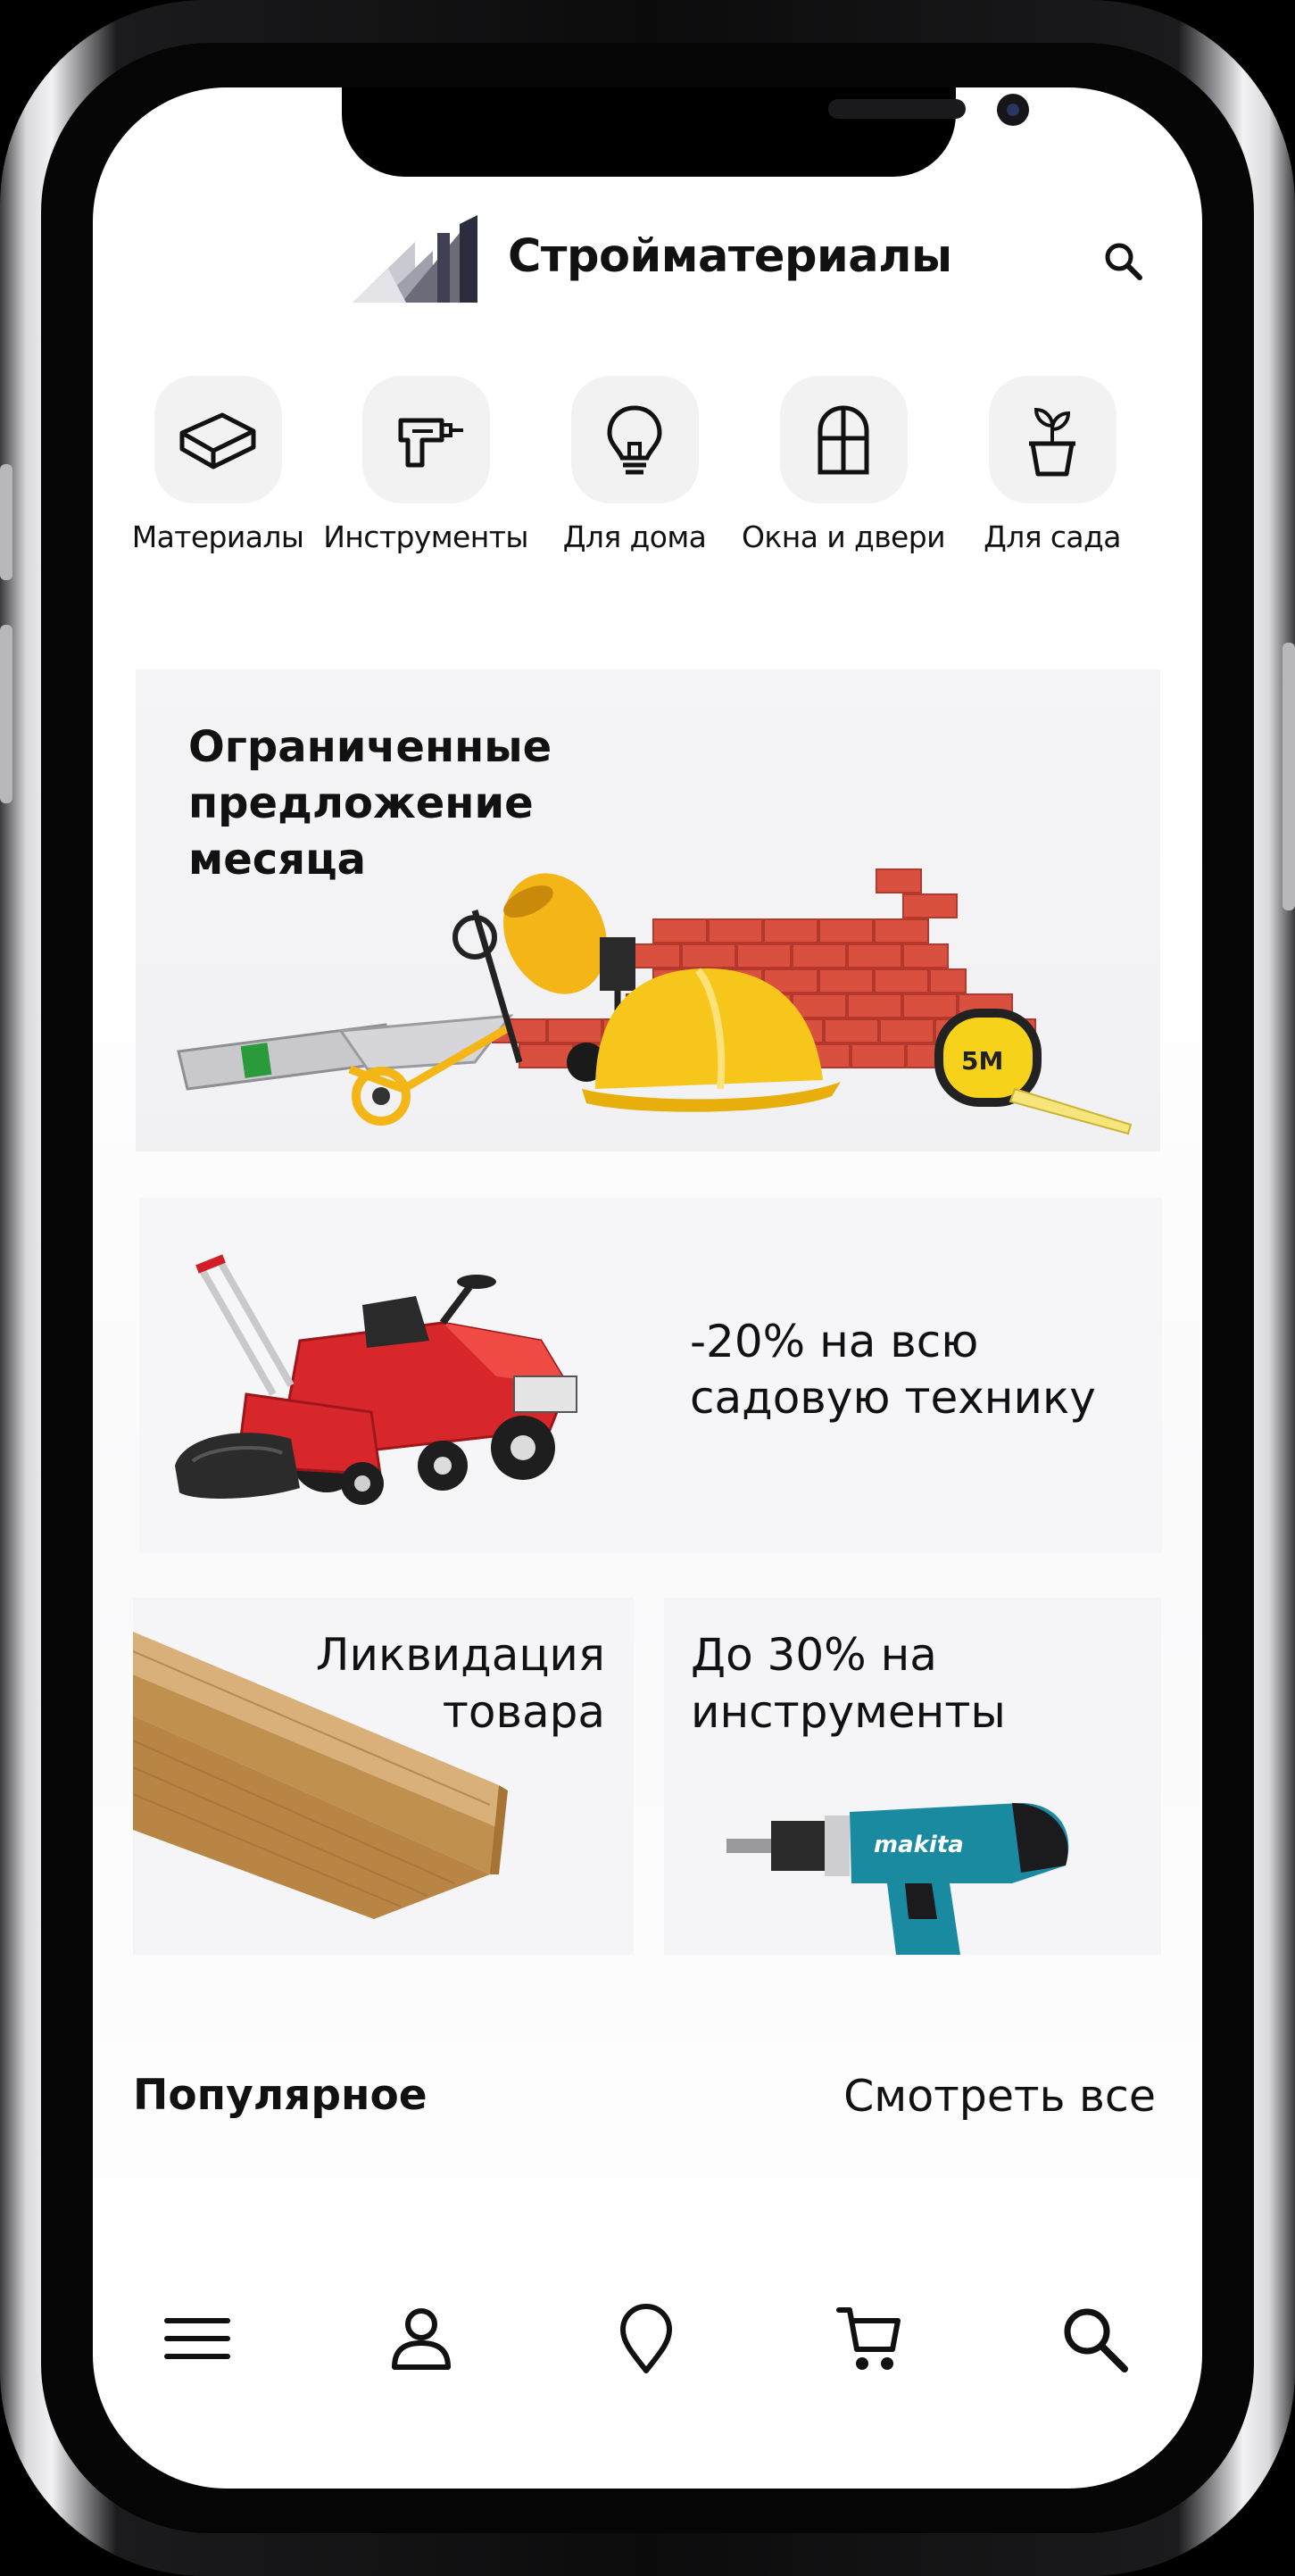 The image size is (1295, 2576). Describe the element at coordinates (422, 2339) in the screenshot. I see `user-icon` at that location.